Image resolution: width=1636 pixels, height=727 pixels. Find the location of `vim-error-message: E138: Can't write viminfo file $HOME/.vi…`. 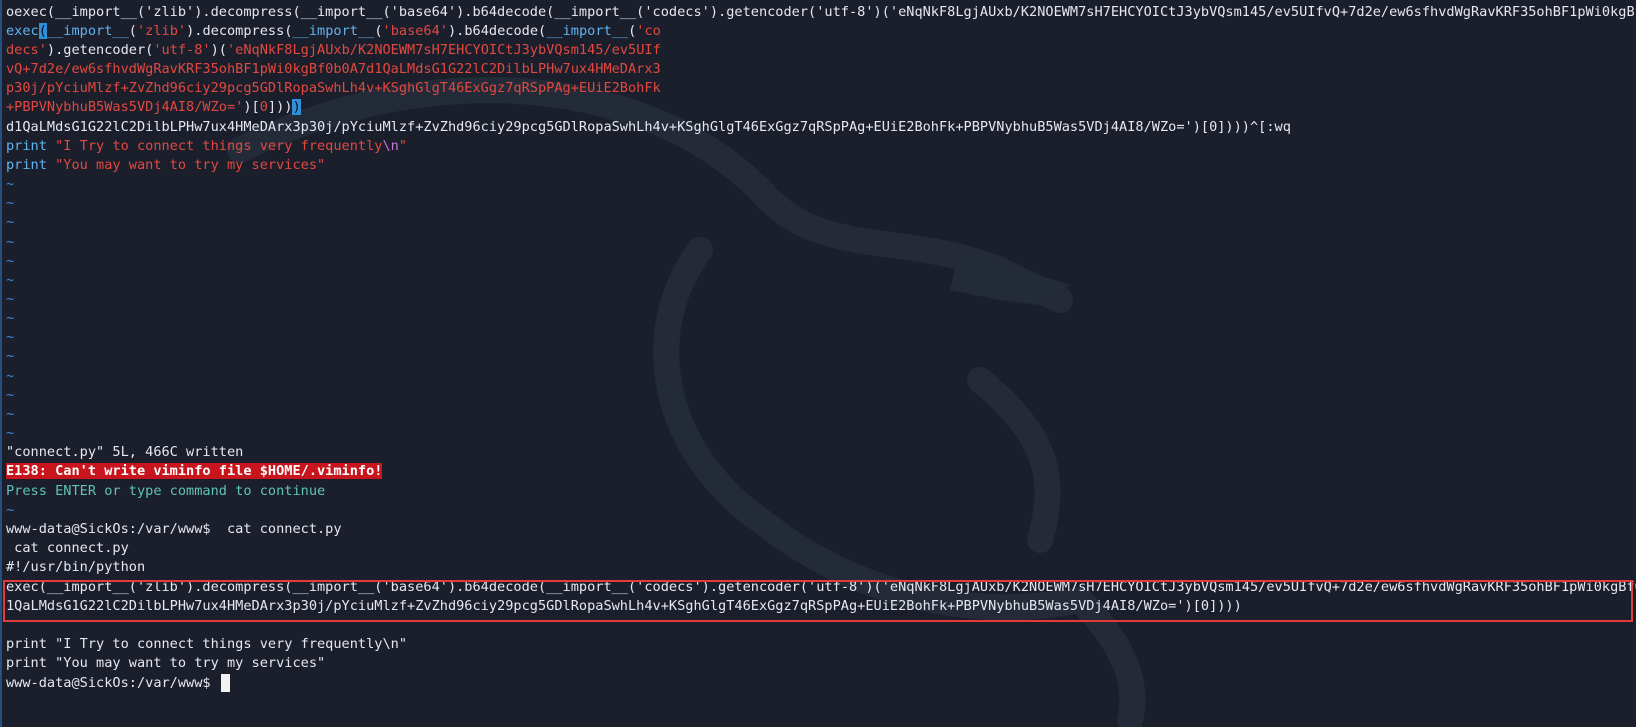

vim-error-message: E138: Can't write viminfo file $HOME/.vi… is located at coordinates (194, 471).